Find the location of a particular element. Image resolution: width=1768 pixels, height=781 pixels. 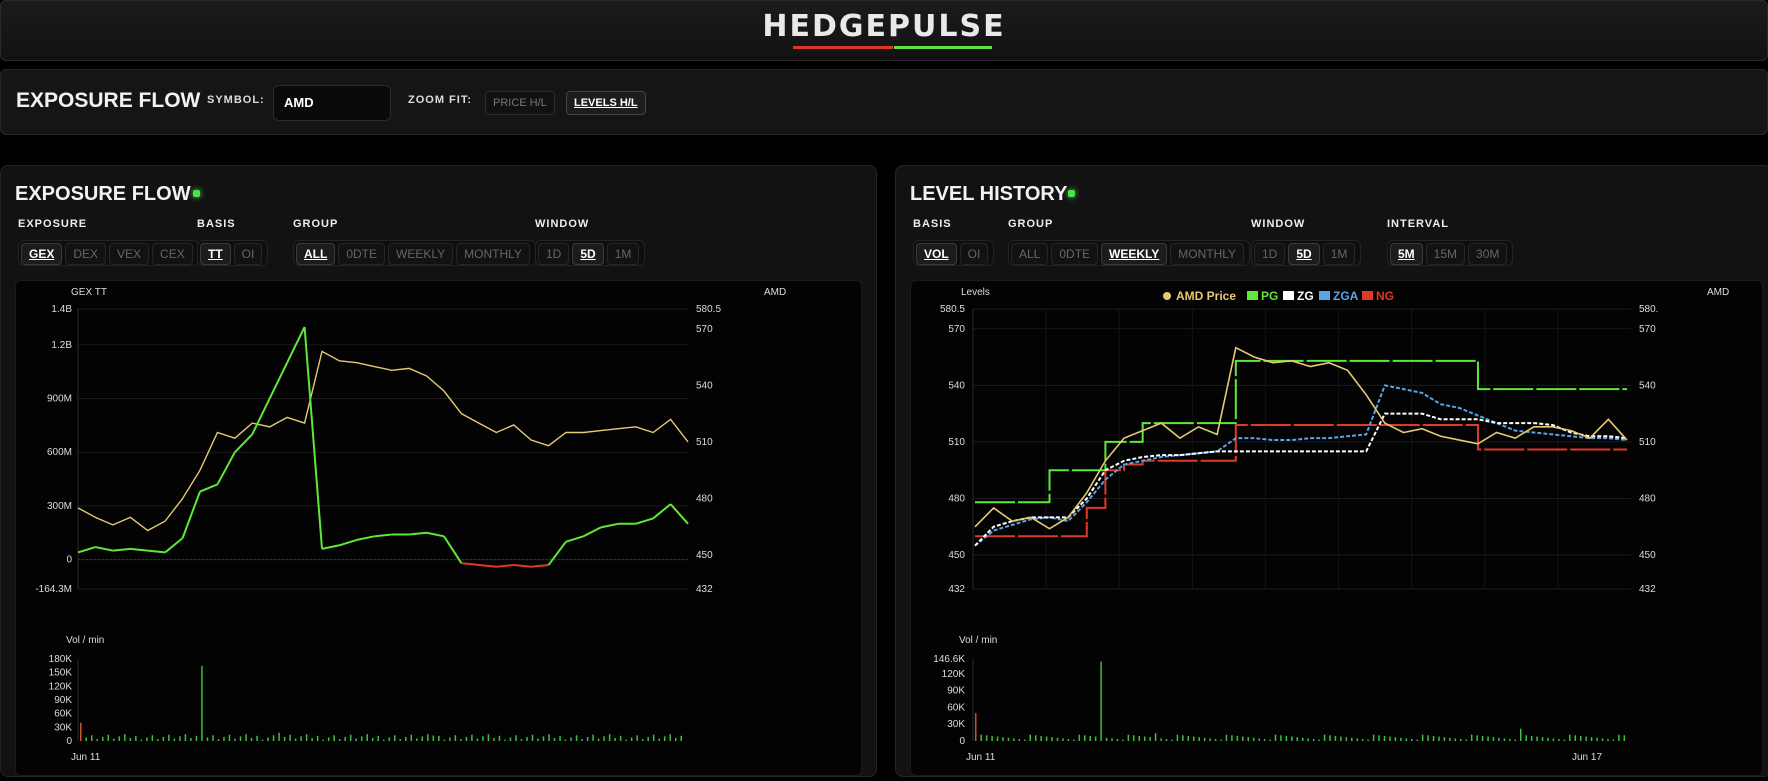

zoom-price-hl-button: PRICE H/L is located at coordinates (520, 103).